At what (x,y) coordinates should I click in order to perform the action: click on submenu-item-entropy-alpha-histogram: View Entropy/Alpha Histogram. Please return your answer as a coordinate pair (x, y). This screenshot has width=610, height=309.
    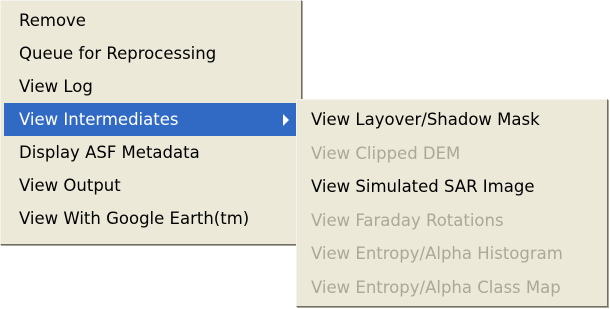
    Looking at the image, I should click on (452, 254).